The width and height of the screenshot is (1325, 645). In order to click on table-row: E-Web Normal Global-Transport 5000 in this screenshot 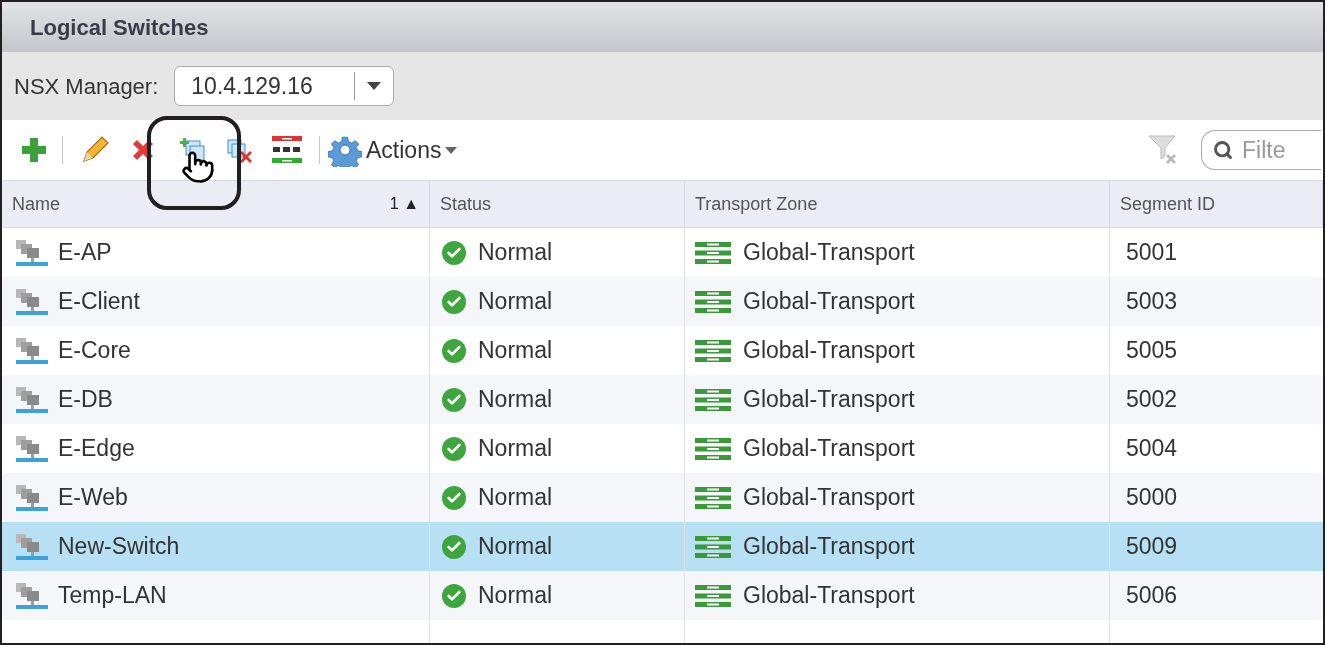, I will do `click(662, 497)`.